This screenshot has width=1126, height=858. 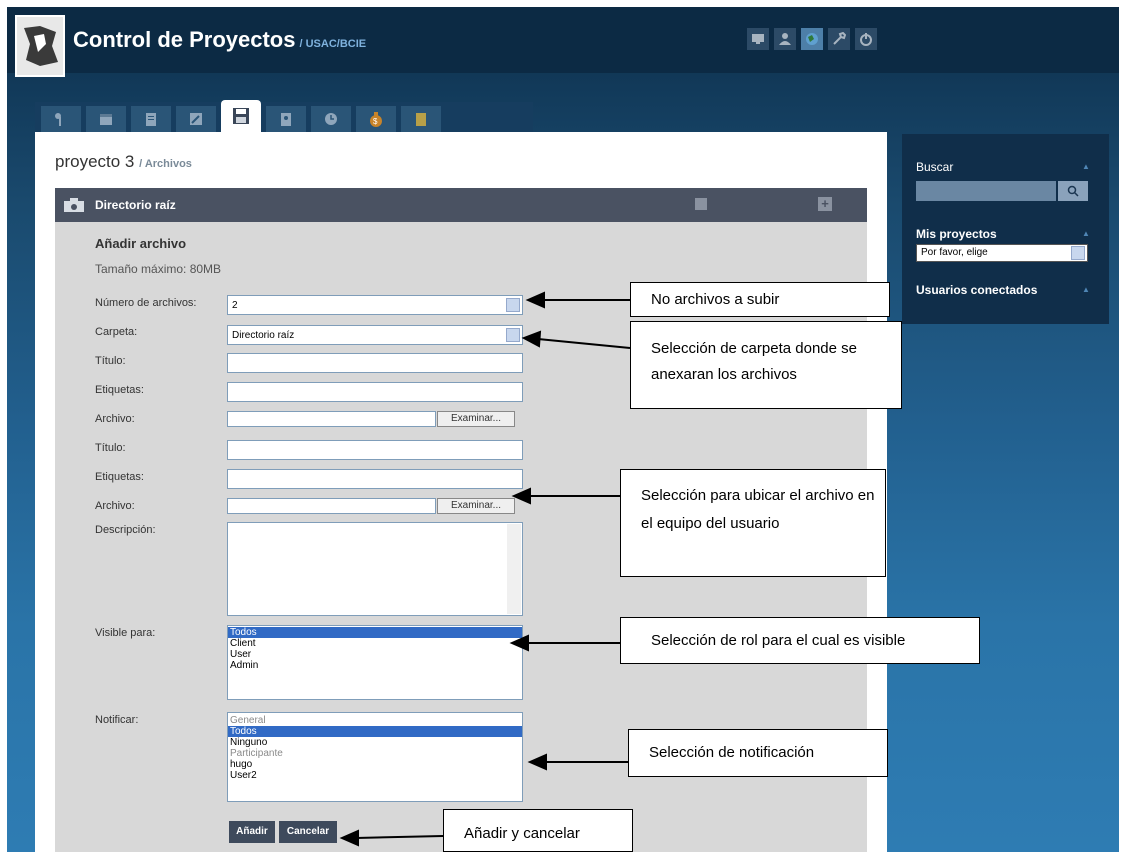 What do you see at coordinates (800, 640) in the screenshot?
I see `callout-role: Selección de rol para el cual es visible` at bounding box center [800, 640].